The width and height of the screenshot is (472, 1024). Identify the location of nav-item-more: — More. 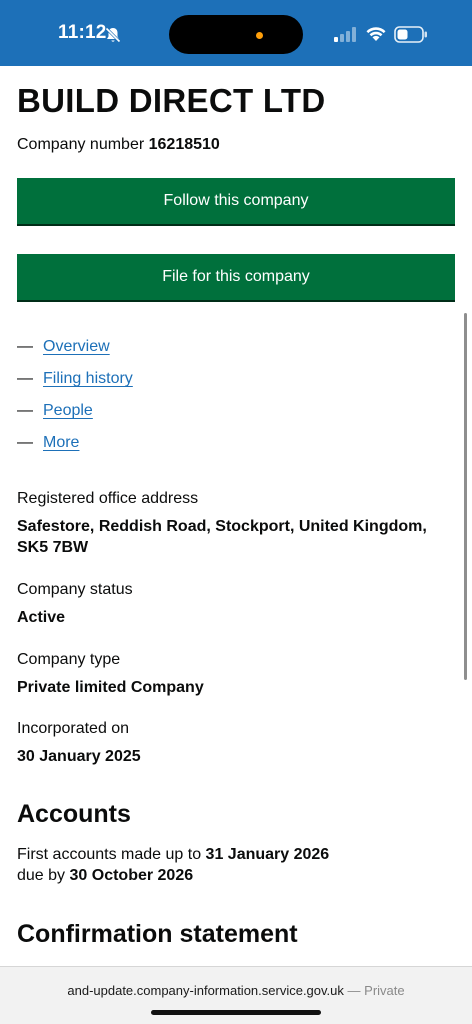
(75, 450).